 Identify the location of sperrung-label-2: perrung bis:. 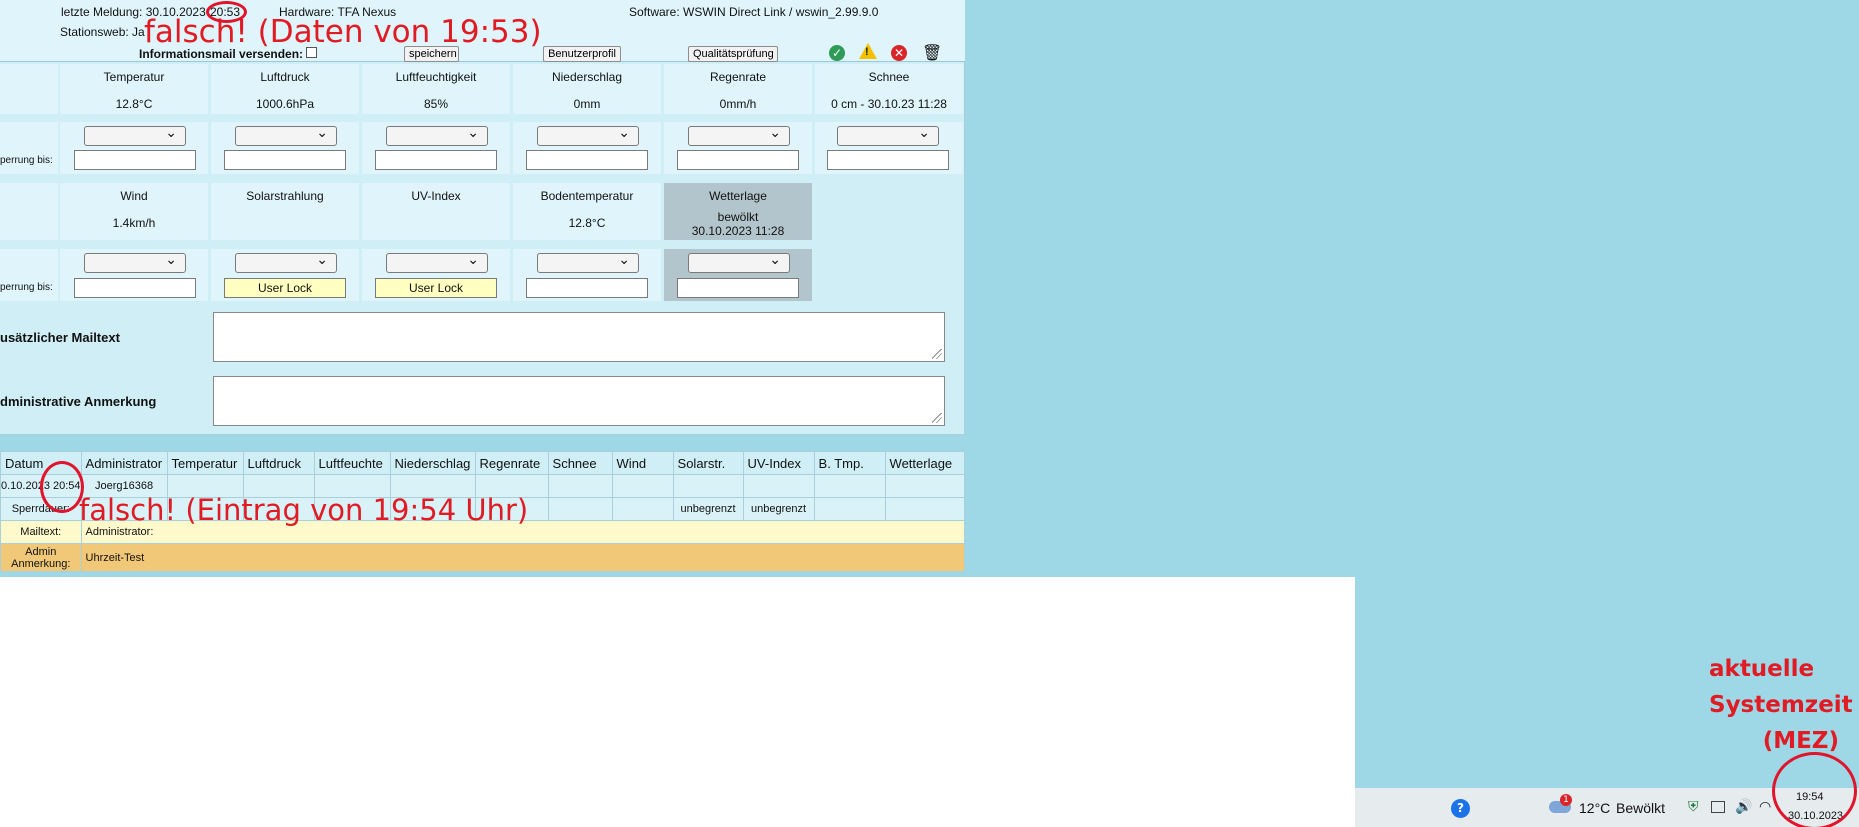
(26, 287).